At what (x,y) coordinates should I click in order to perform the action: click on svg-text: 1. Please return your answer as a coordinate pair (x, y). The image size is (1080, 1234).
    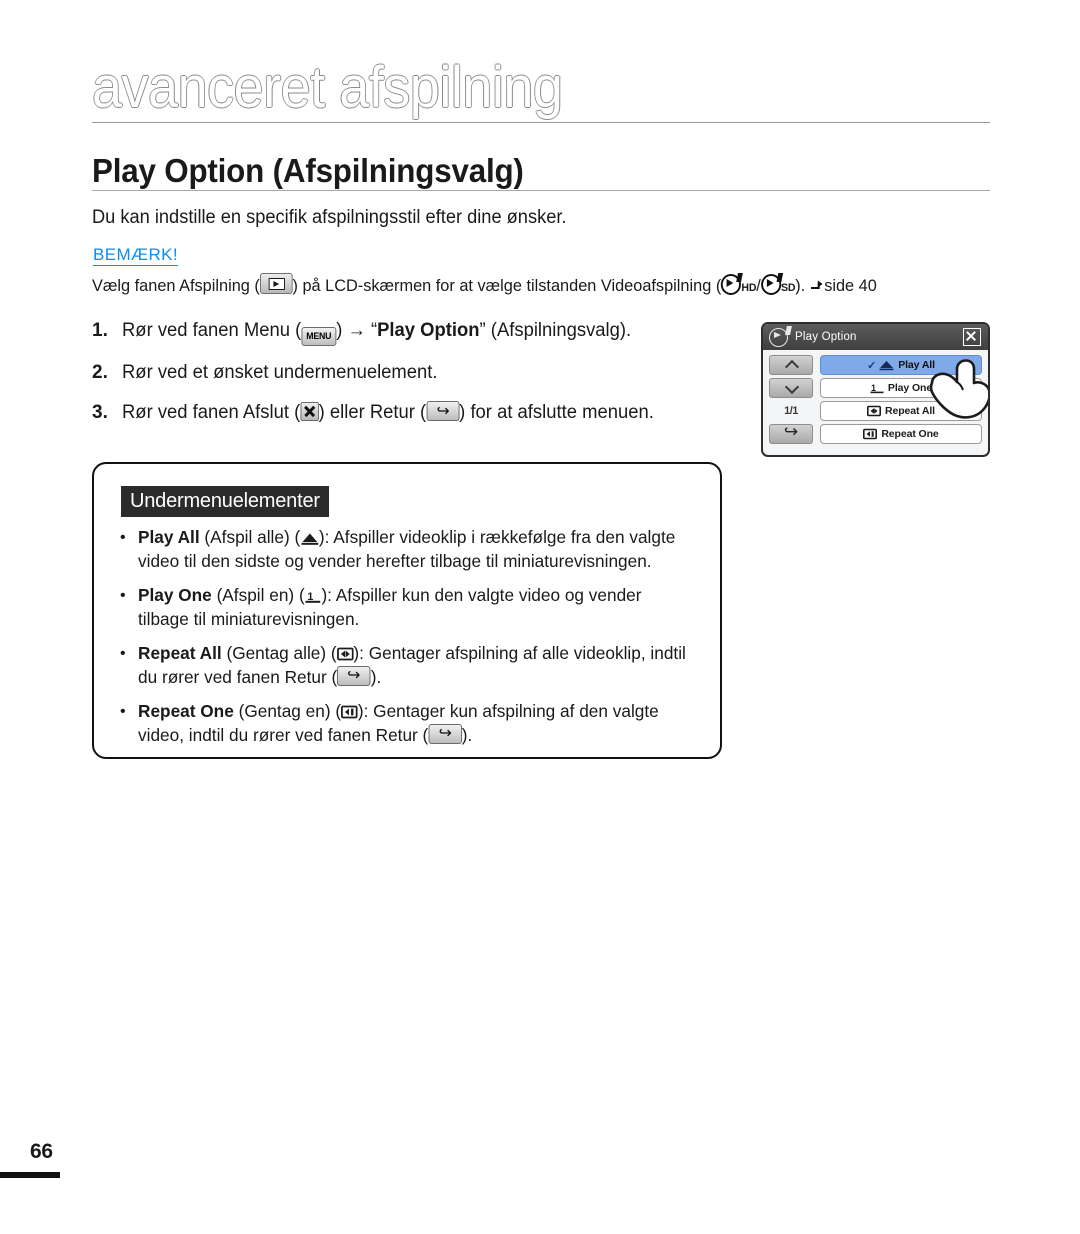
    Looking at the image, I should click on (873, 388).